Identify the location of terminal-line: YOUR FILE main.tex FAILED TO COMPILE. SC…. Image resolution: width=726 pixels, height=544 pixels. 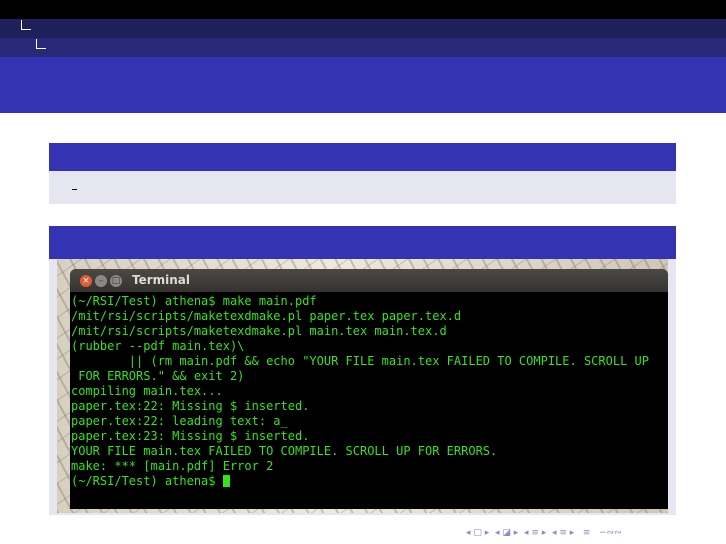
(284, 451).